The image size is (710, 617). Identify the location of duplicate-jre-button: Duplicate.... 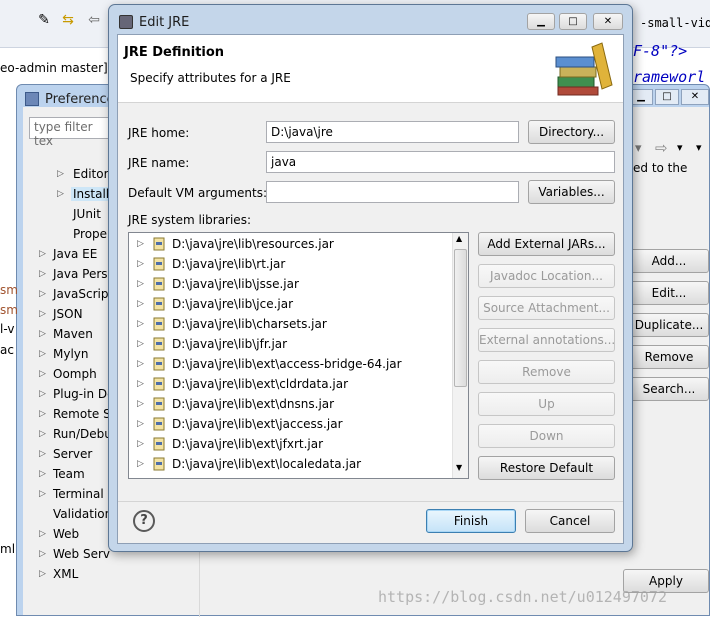
(669, 325).